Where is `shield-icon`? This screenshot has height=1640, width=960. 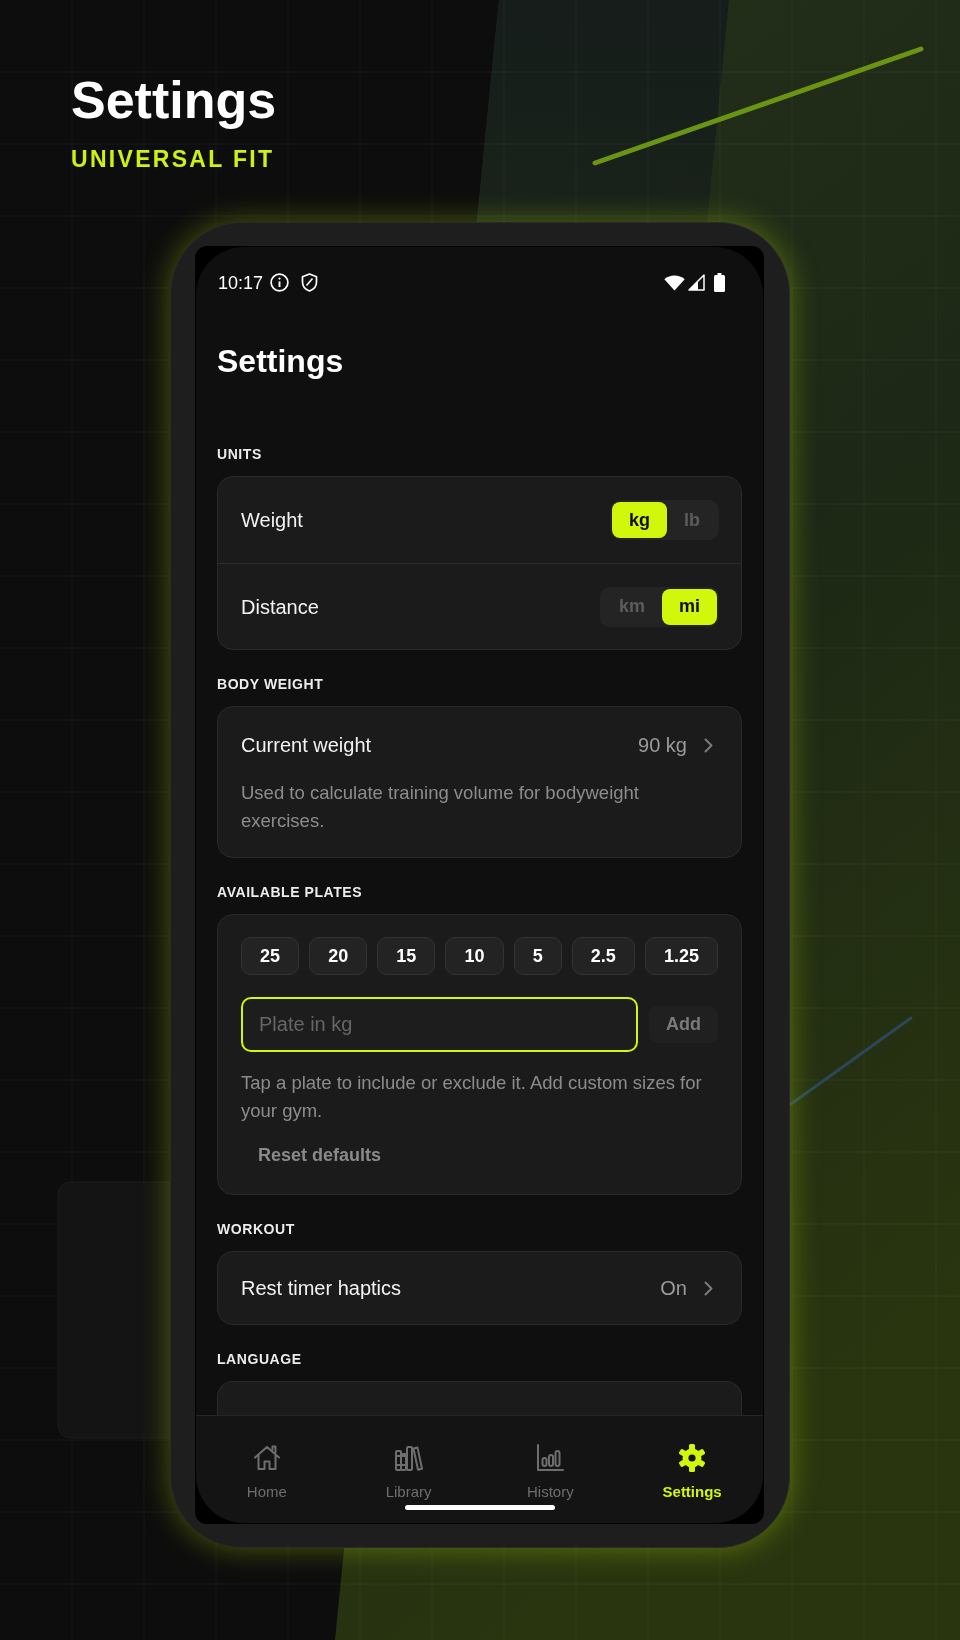
shield-icon is located at coordinates (310, 282).